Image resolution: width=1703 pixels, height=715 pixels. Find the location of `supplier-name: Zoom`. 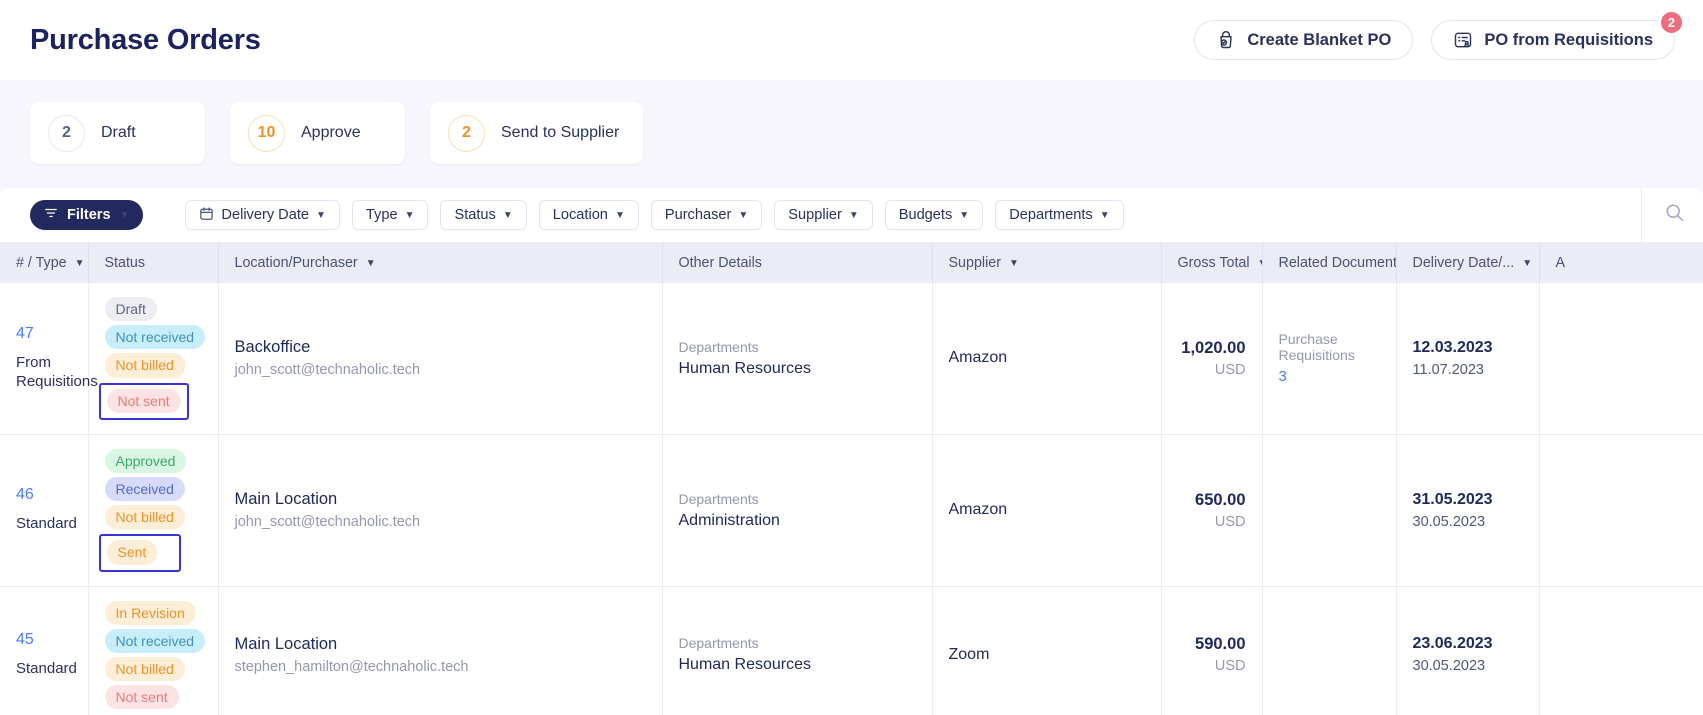

supplier-name: Zoom is located at coordinates (969, 654).